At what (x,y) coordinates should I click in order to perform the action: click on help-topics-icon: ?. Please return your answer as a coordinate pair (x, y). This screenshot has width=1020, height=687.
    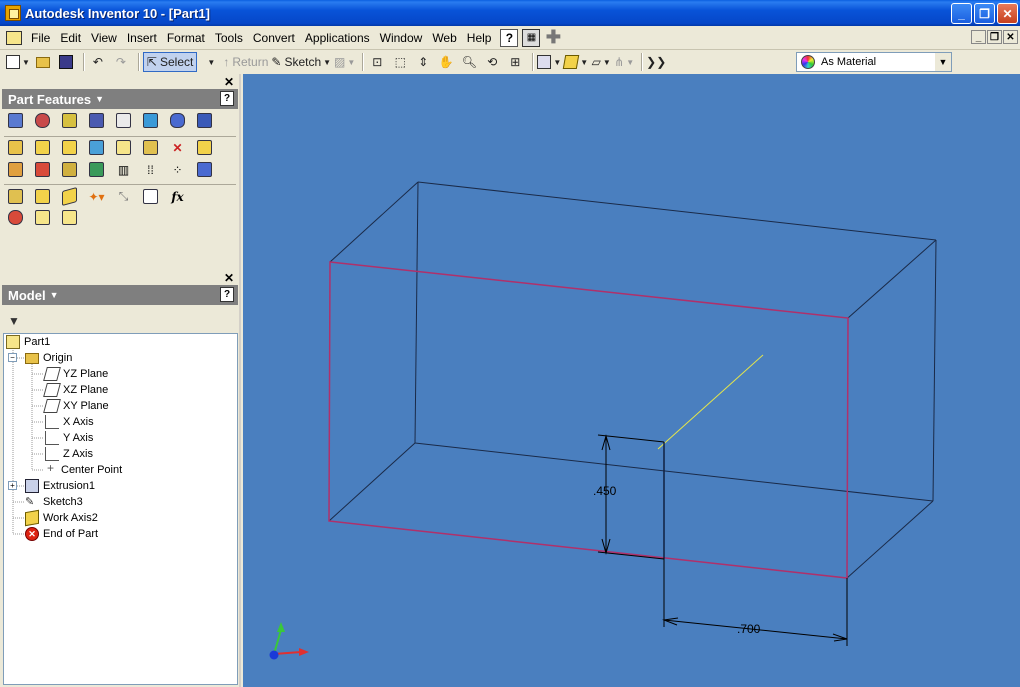
    Looking at the image, I should click on (509, 37).